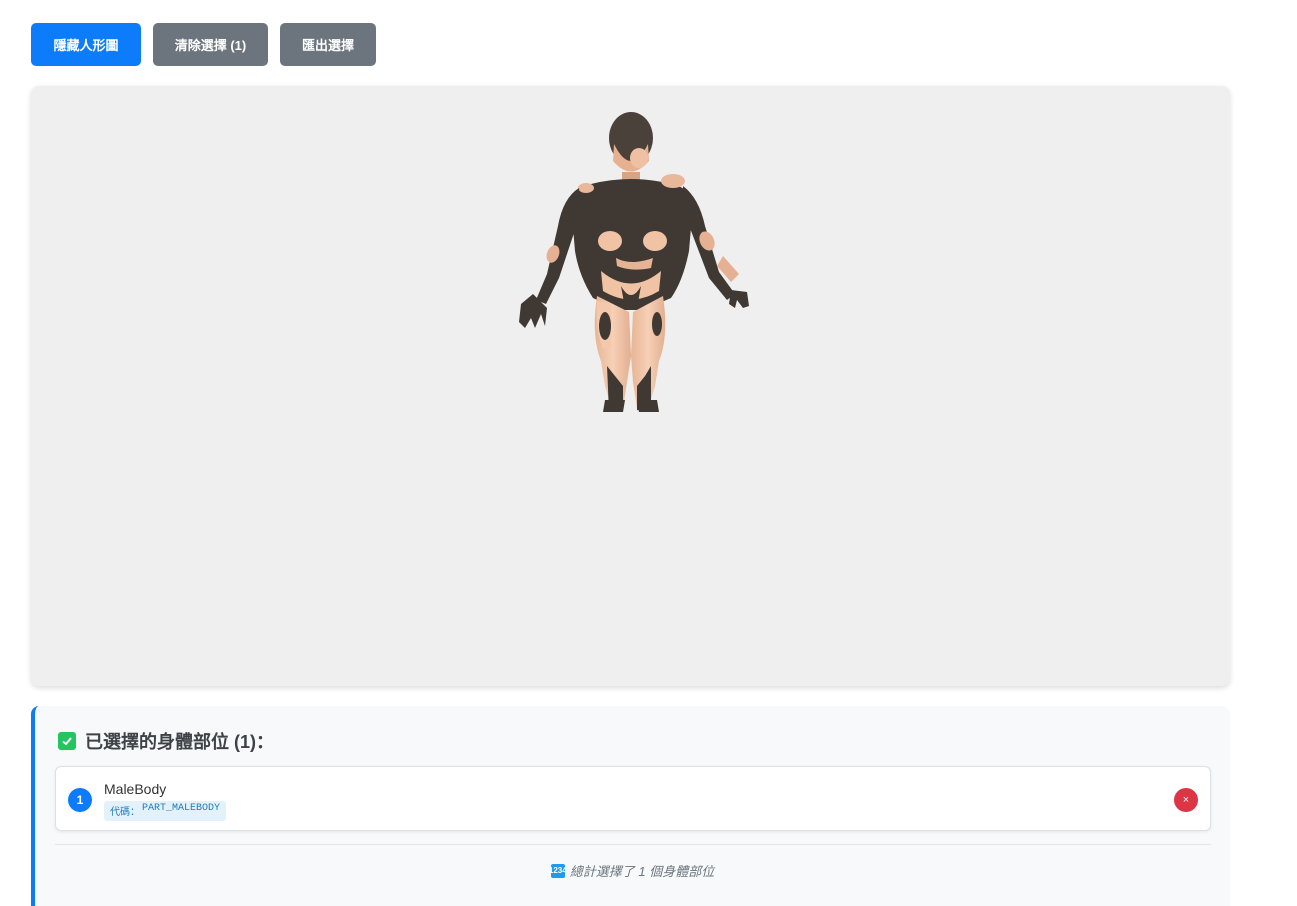 The width and height of the screenshot is (1297, 906). I want to click on divider, so click(633, 844).